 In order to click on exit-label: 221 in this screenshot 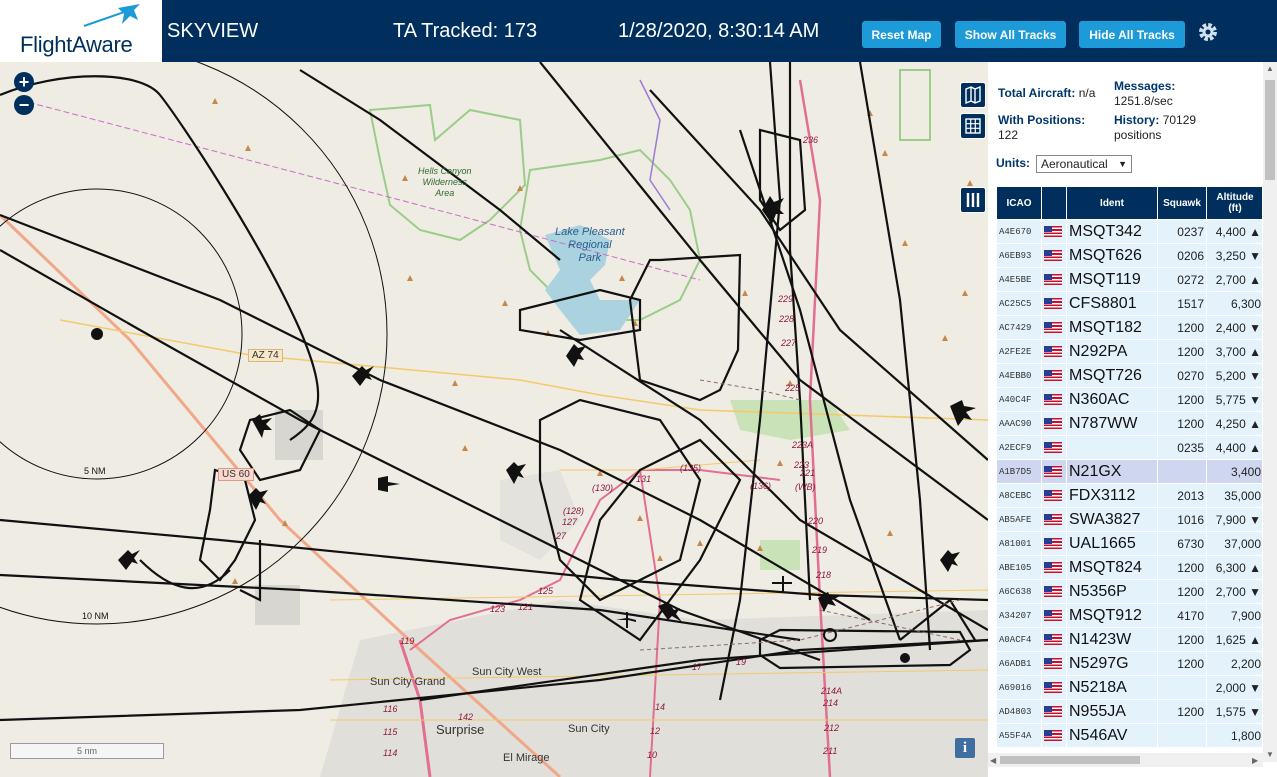, I will do `click(808, 473)`.